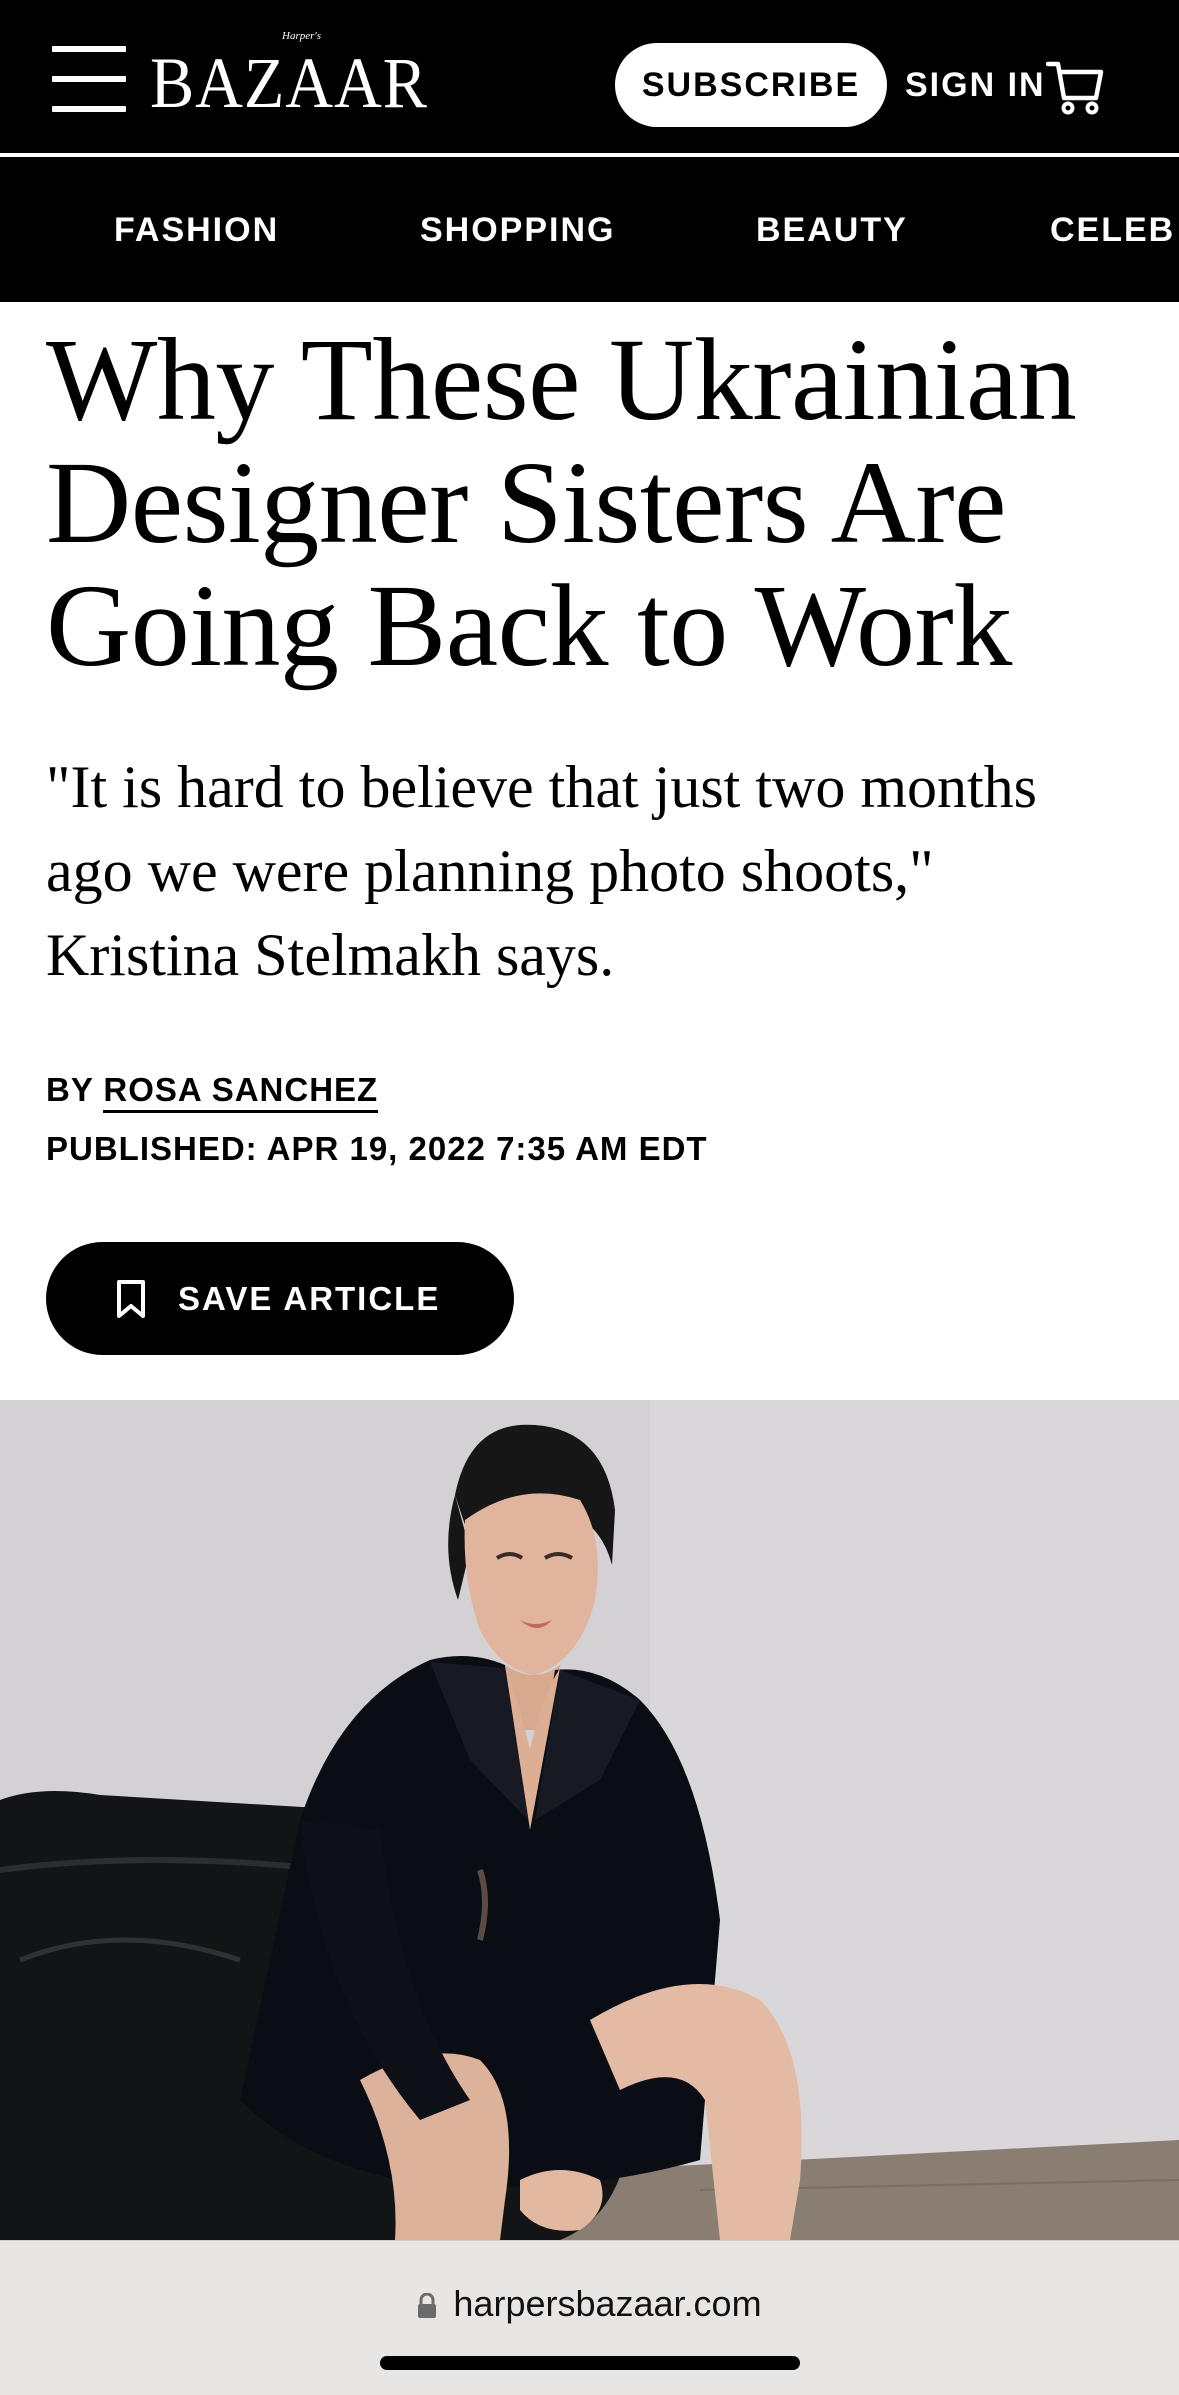 The width and height of the screenshot is (1179, 2395). What do you see at coordinates (330, 955) in the screenshot?
I see `dek-line: Kristina Stelmakh says.` at bounding box center [330, 955].